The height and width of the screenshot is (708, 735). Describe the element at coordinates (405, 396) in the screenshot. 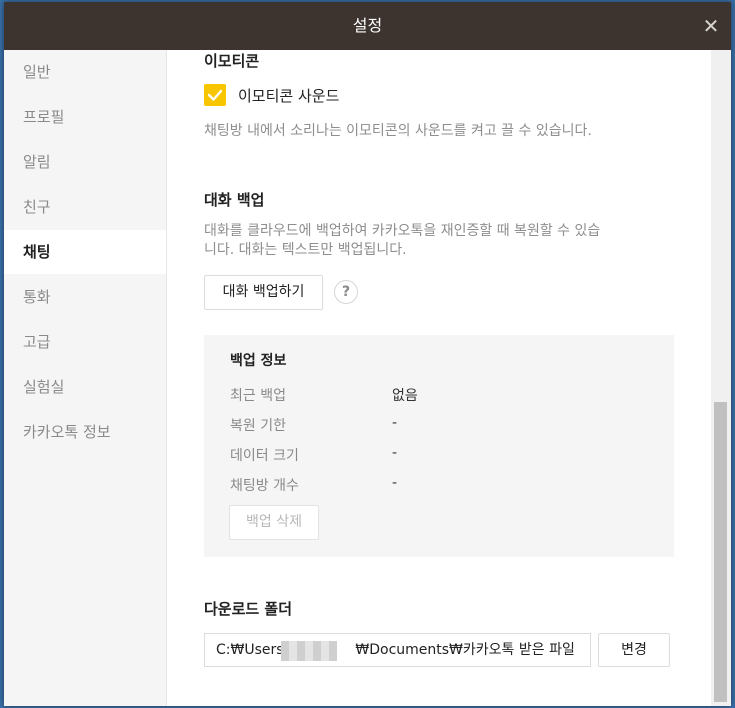

I see `last-backup-value: 없음` at that location.